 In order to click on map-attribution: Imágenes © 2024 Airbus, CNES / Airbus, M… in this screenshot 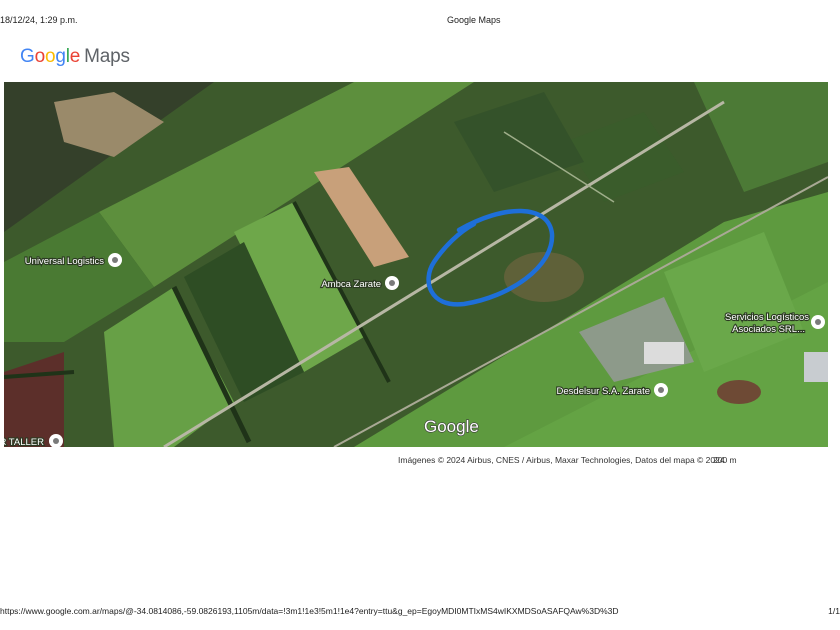, I will do `click(561, 460)`.